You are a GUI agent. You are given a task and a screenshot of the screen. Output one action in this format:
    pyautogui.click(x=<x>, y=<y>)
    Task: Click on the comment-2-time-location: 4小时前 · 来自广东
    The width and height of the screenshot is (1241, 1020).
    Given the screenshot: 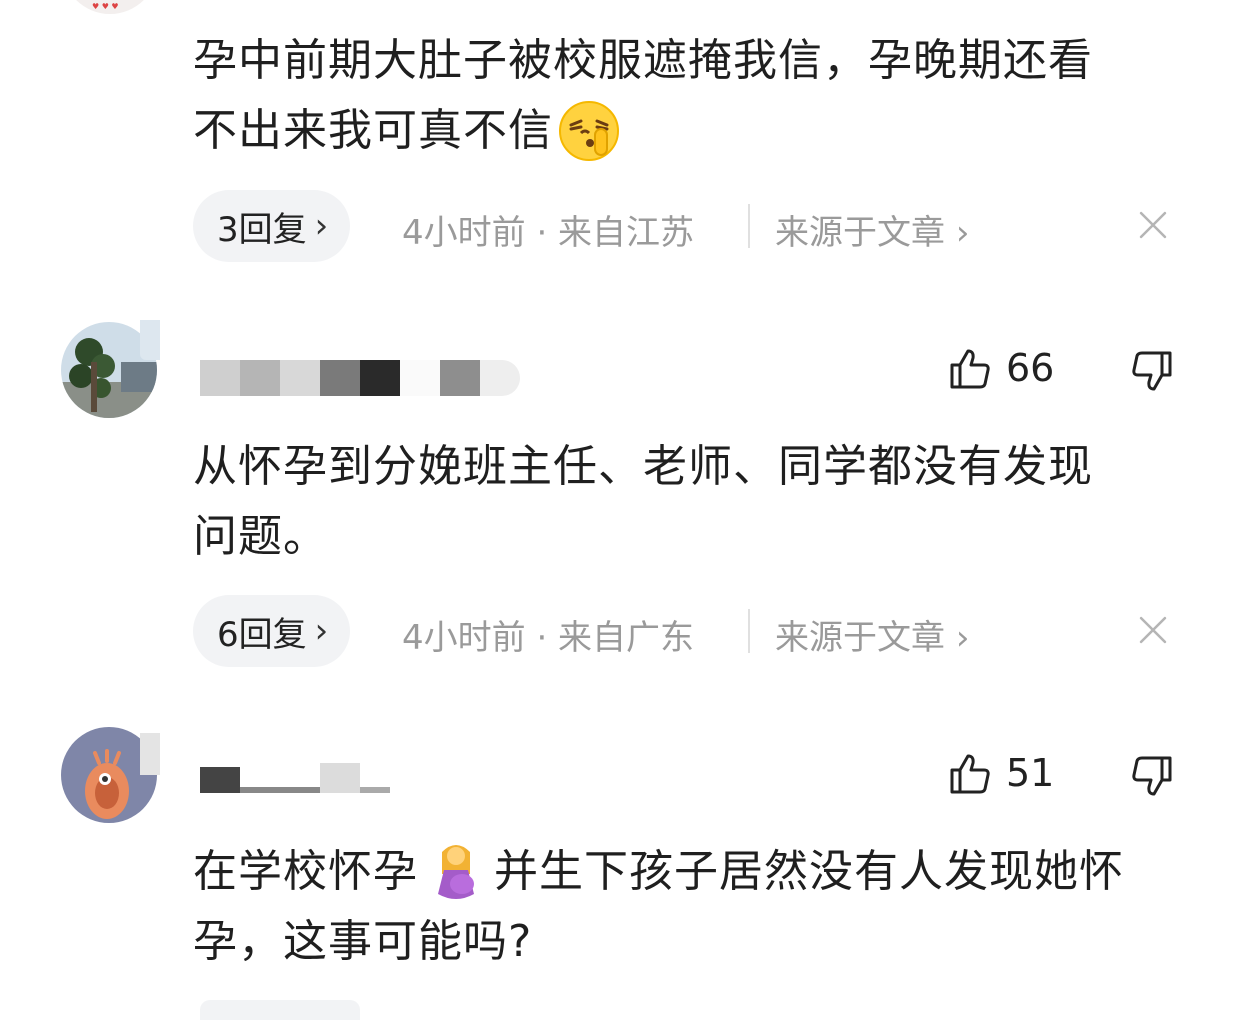 What is the action you would take?
    pyautogui.click(x=548, y=638)
    